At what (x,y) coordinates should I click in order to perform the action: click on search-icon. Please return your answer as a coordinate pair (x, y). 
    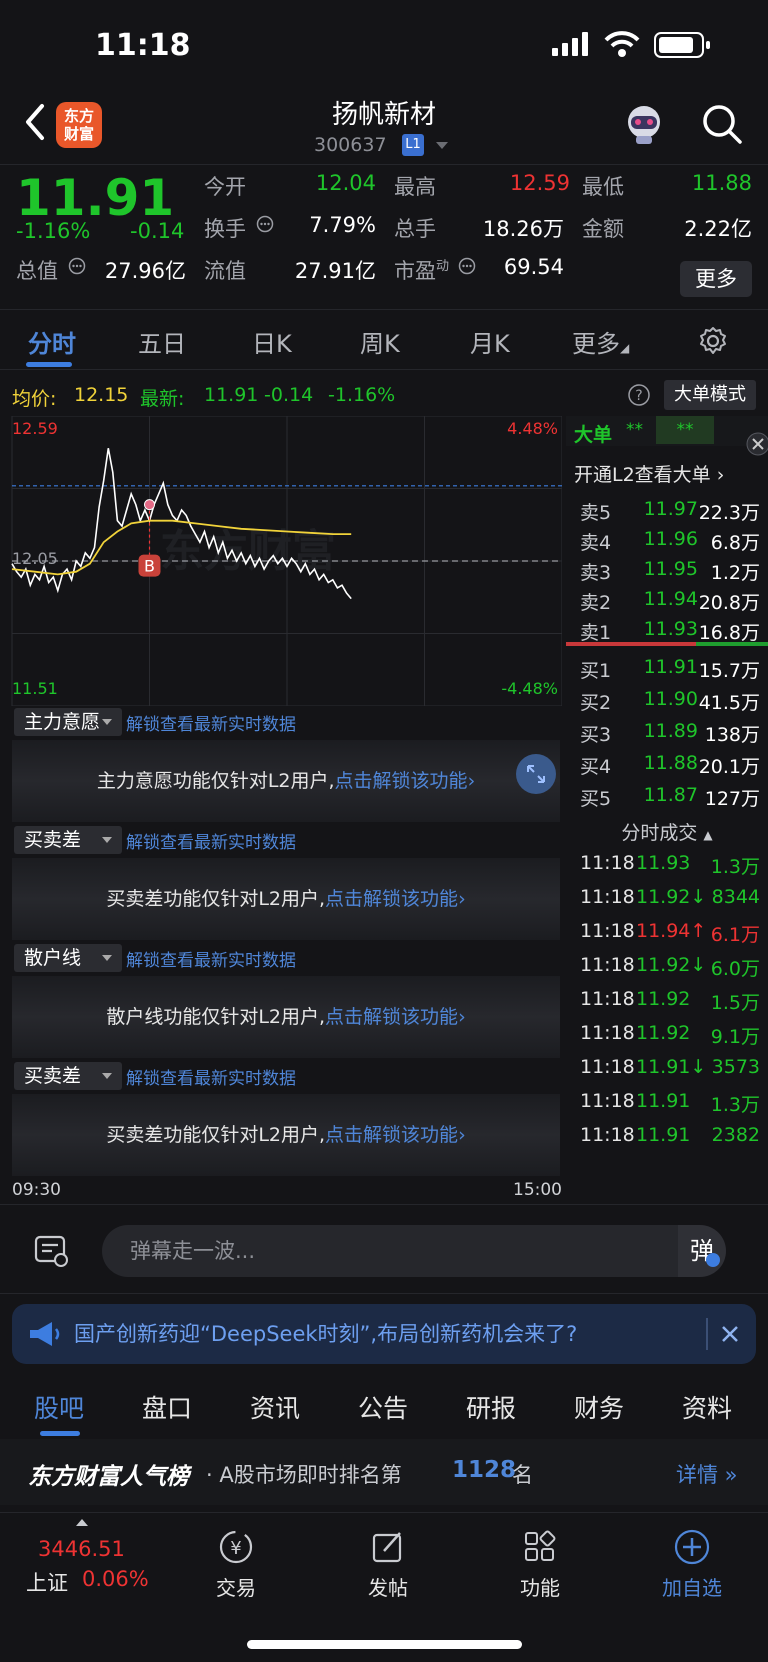
    Looking at the image, I should click on (722, 124).